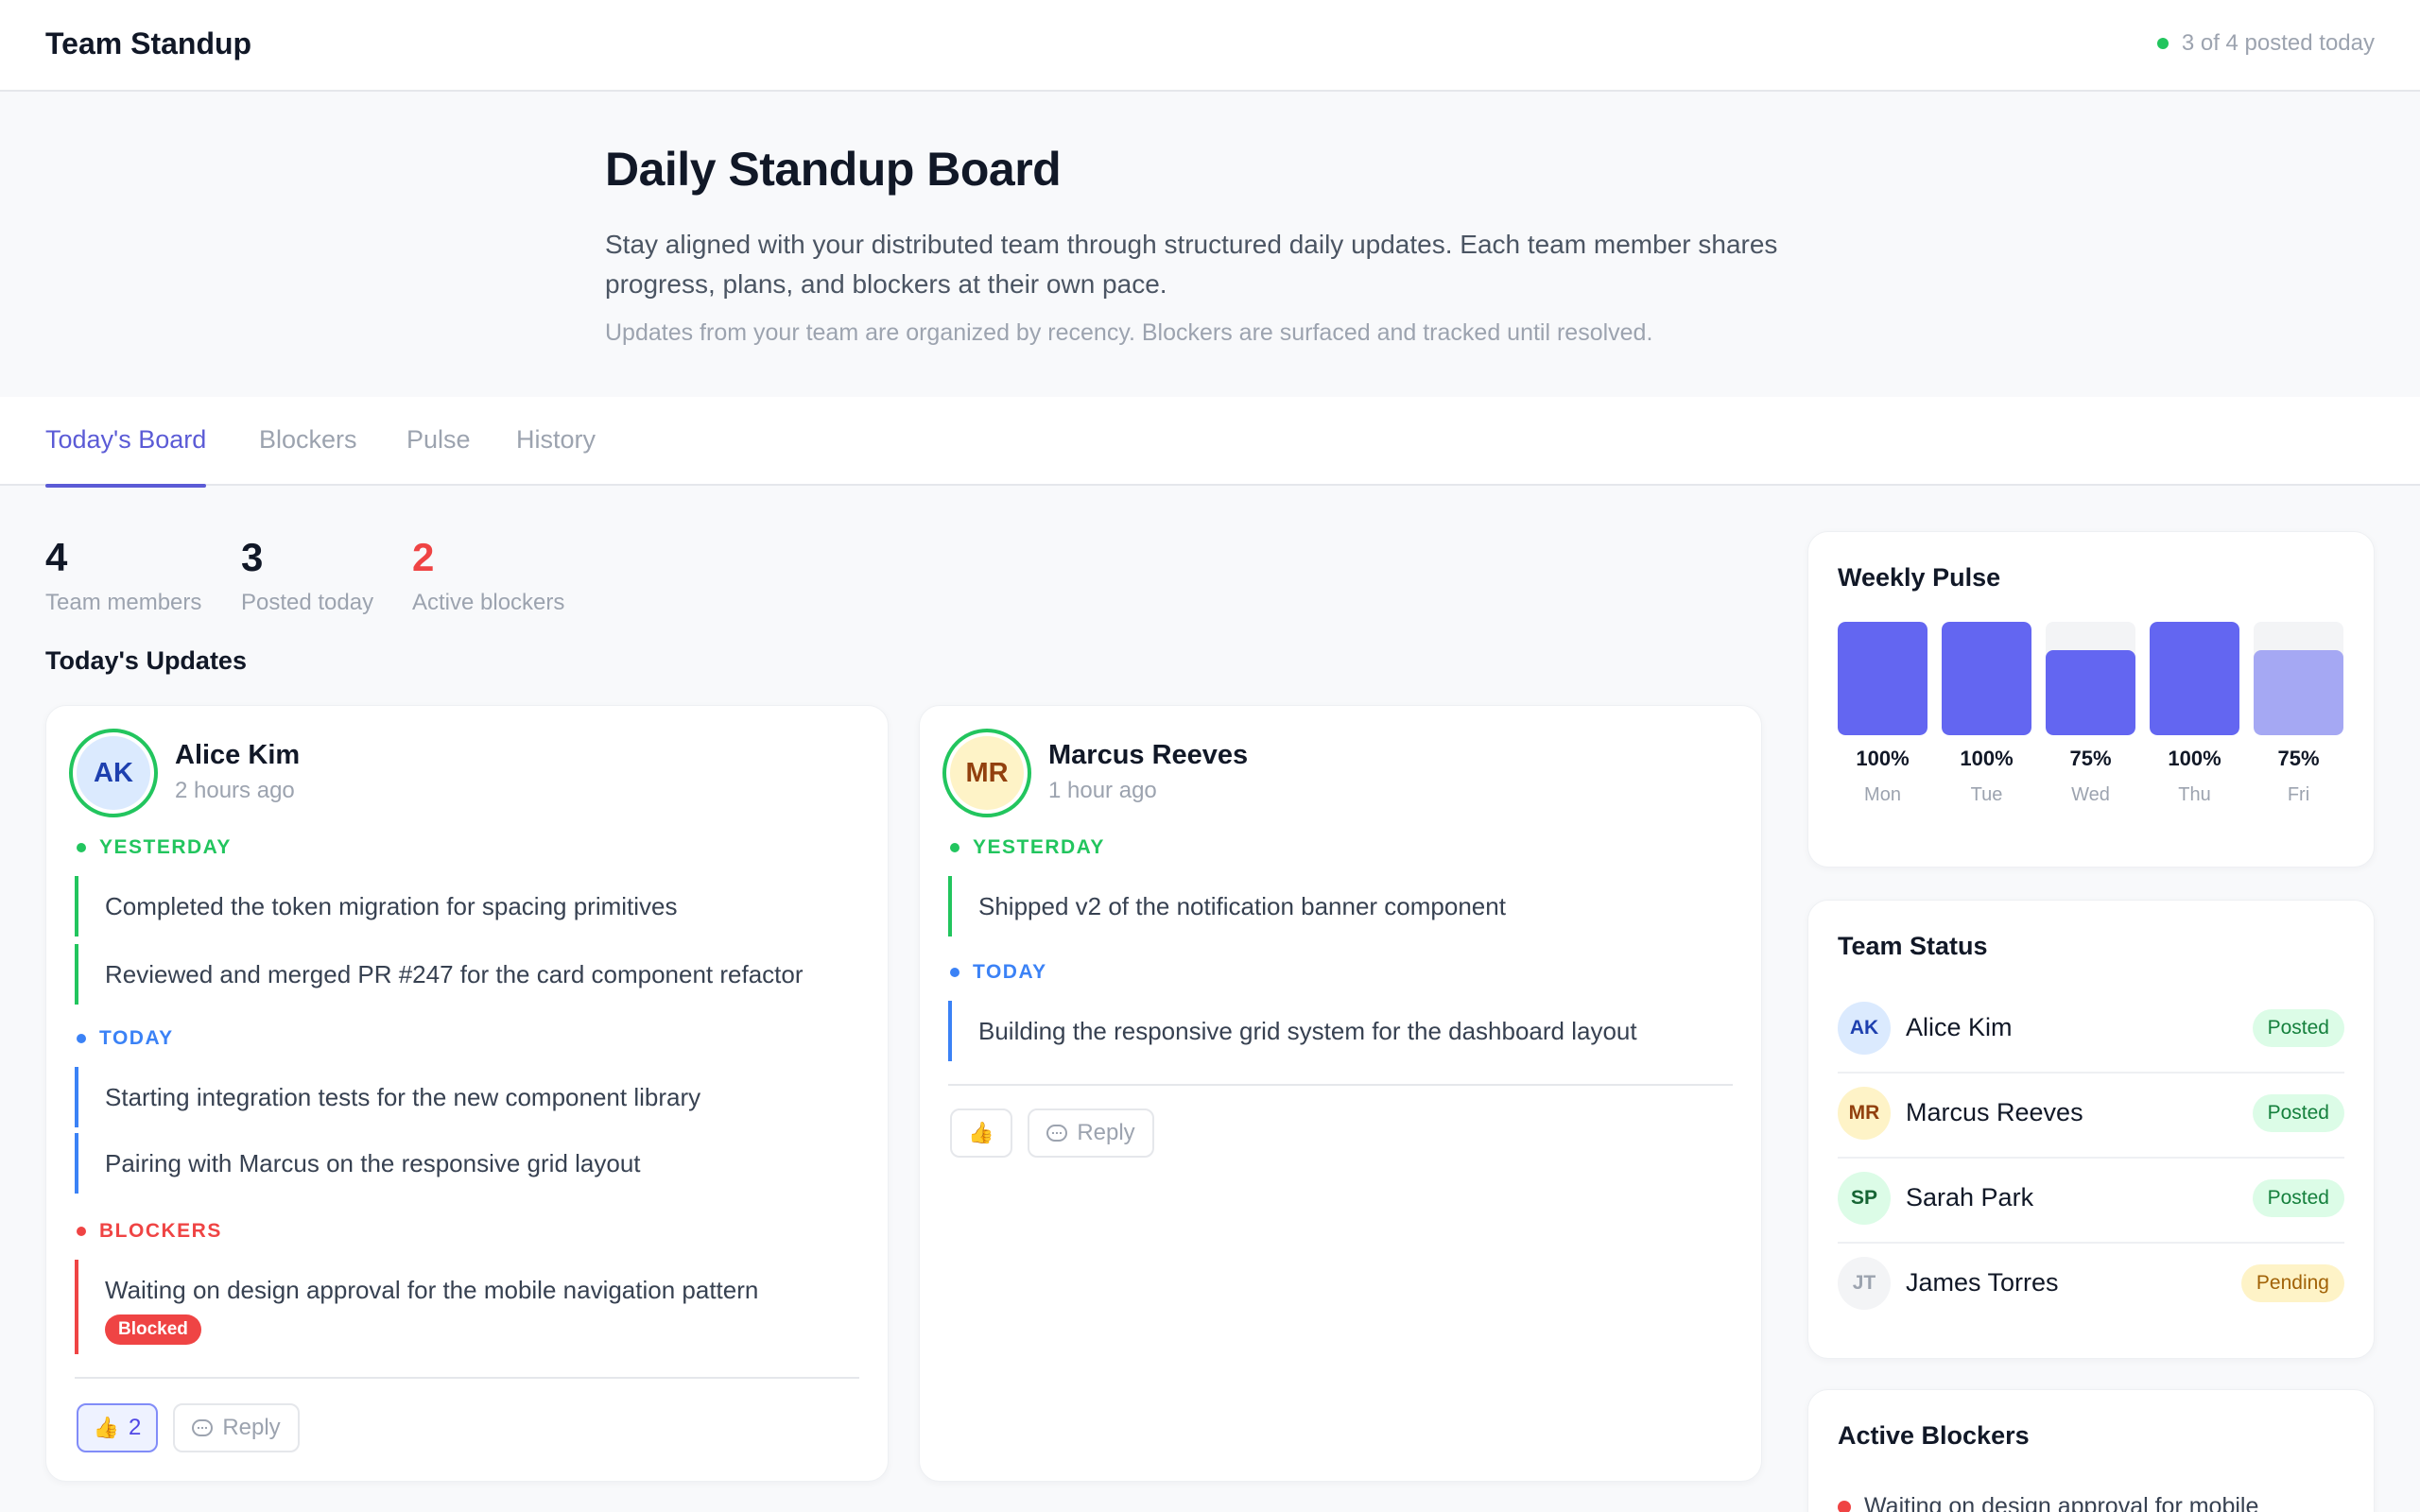 The width and height of the screenshot is (2420, 1512). What do you see at coordinates (1934, 1435) in the screenshot?
I see `active-blockers-title: Active Blockers` at bounding box center [1934, 1435].